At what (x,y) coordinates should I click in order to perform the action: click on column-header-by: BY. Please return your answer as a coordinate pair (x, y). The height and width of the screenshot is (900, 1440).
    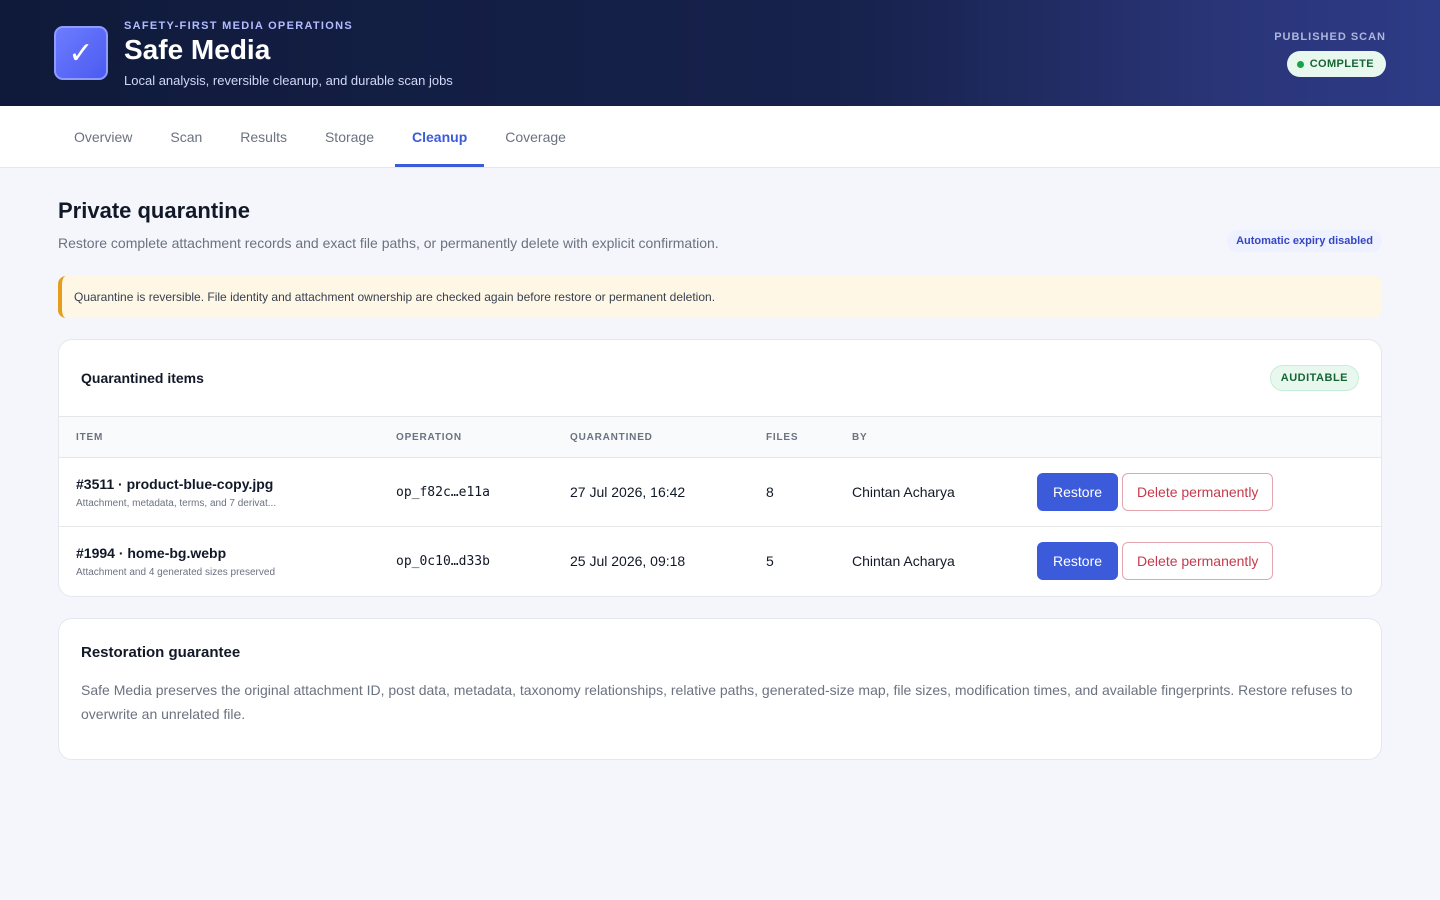
    Looking at the image, I should click on (860, 437).